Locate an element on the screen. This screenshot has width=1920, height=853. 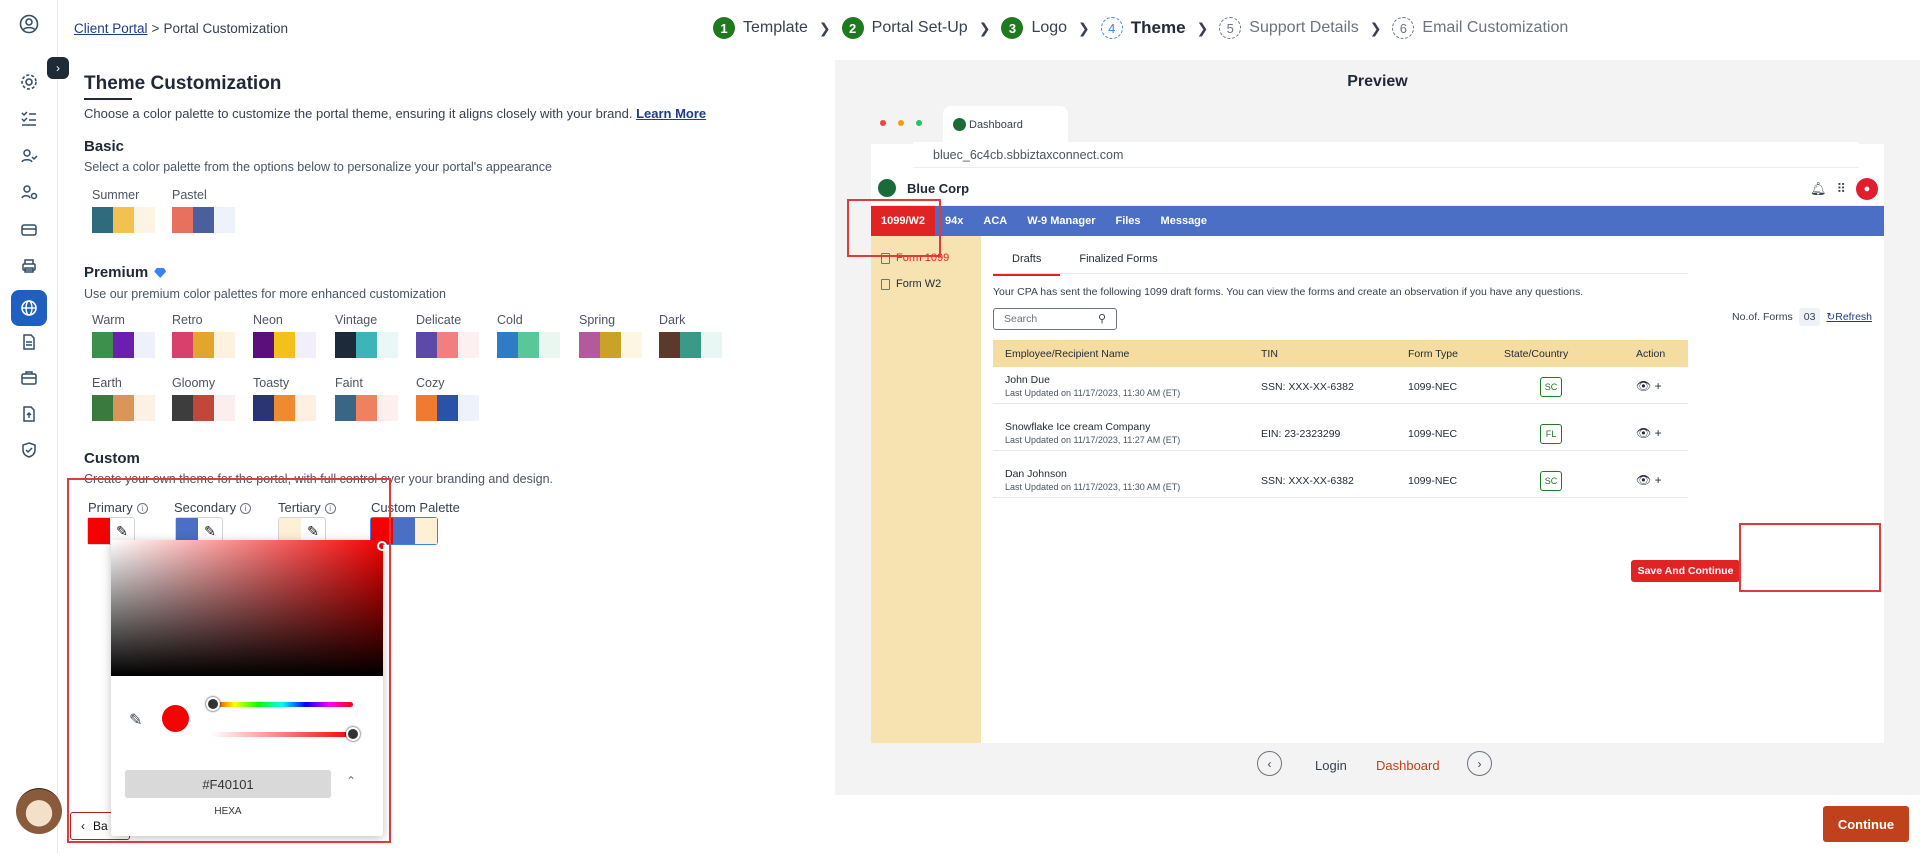
palette-pastel: Pastel is located at coordinates (203, 210).